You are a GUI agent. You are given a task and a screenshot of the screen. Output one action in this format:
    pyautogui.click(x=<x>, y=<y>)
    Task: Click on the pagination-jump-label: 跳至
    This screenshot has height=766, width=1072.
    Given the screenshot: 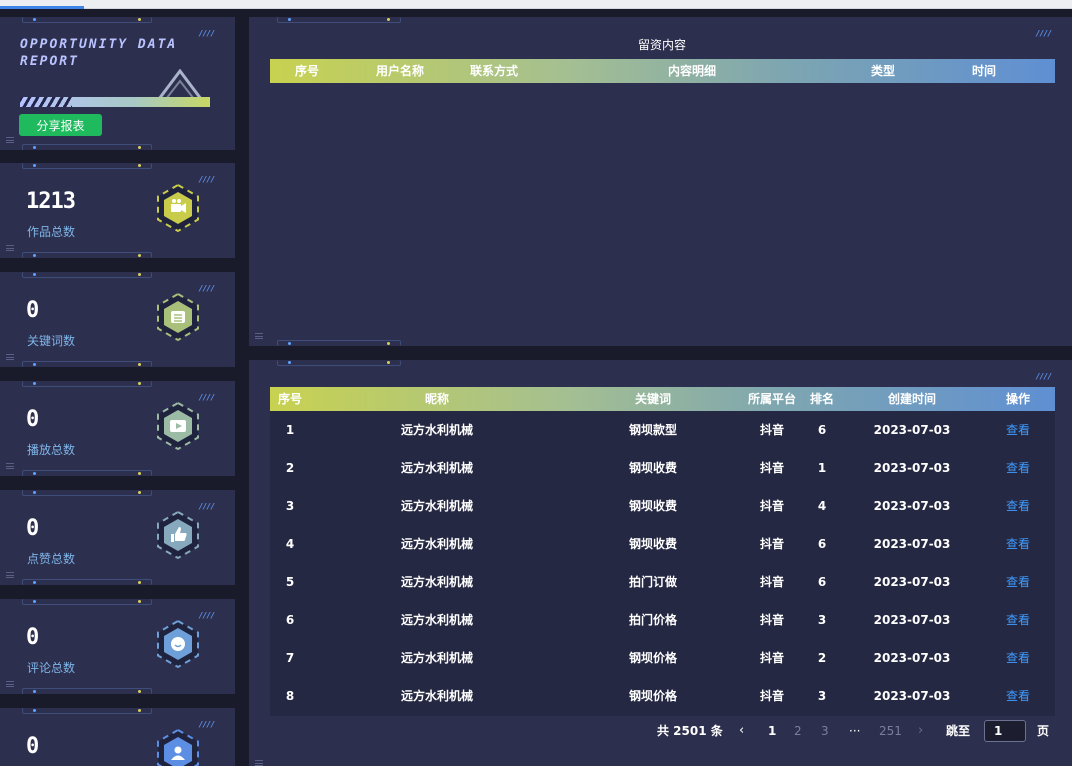 What is the action you would take?
    pyautogui.click(x=958, y=731)
    